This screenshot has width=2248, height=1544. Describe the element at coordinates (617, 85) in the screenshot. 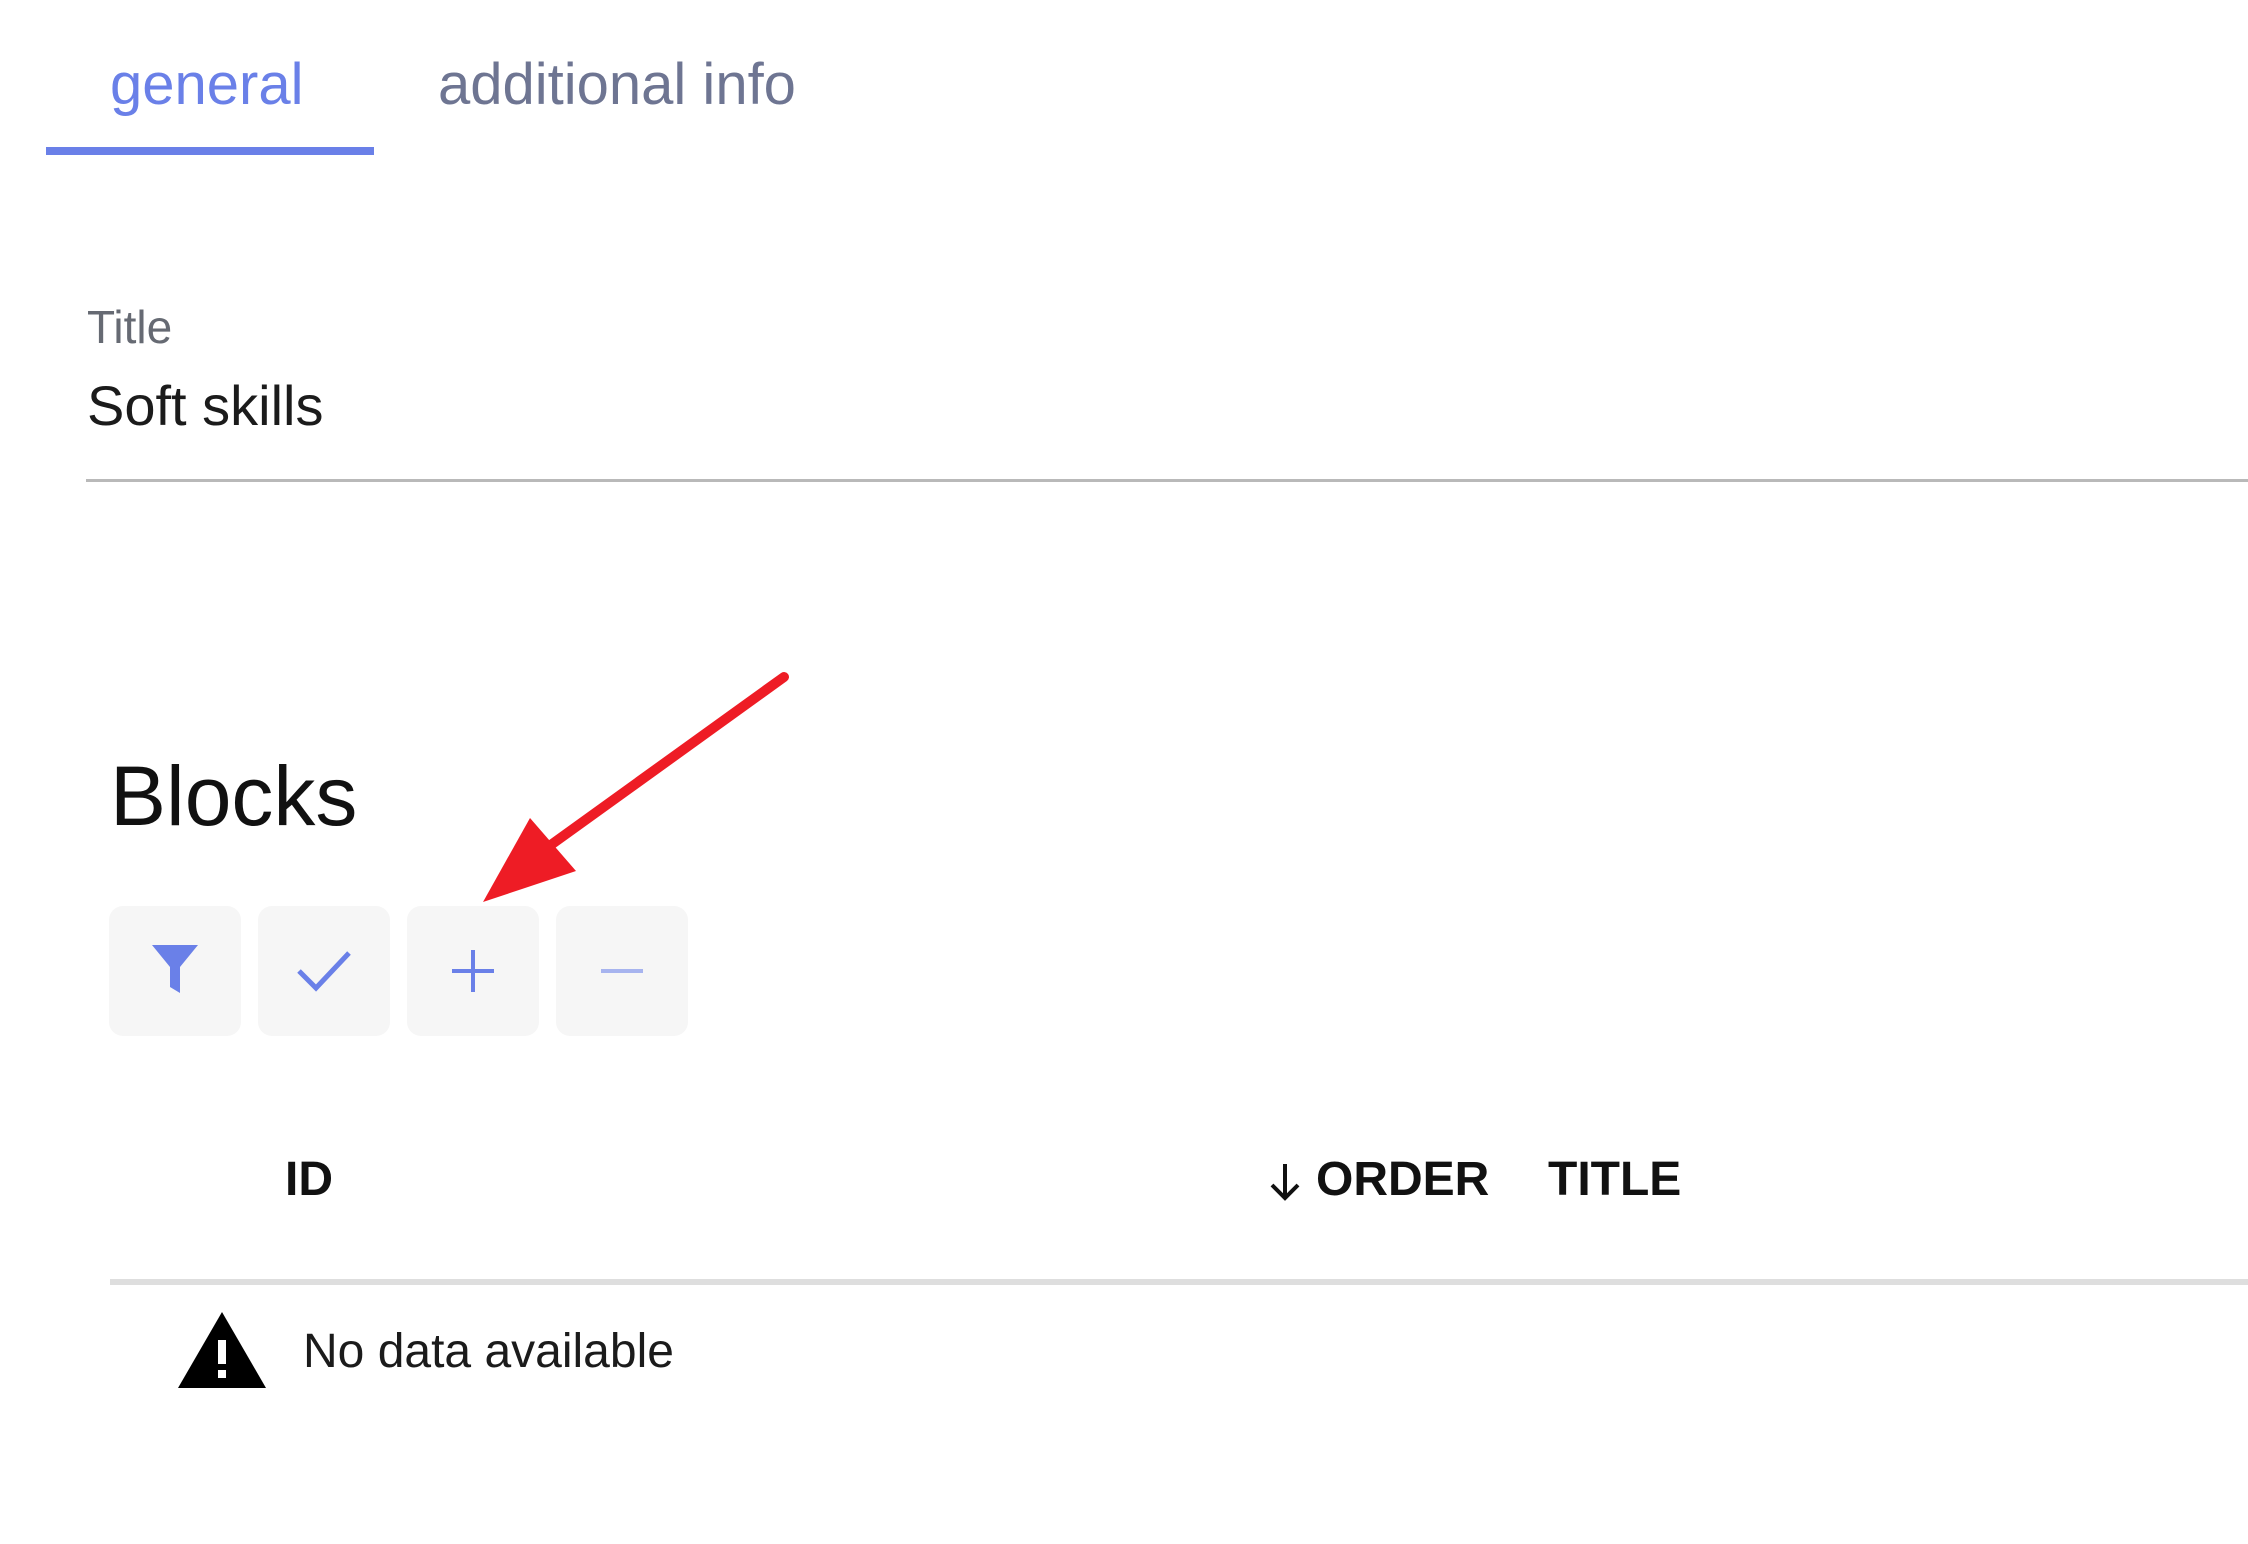

I see `tab-additional-info: additional info` at that location.